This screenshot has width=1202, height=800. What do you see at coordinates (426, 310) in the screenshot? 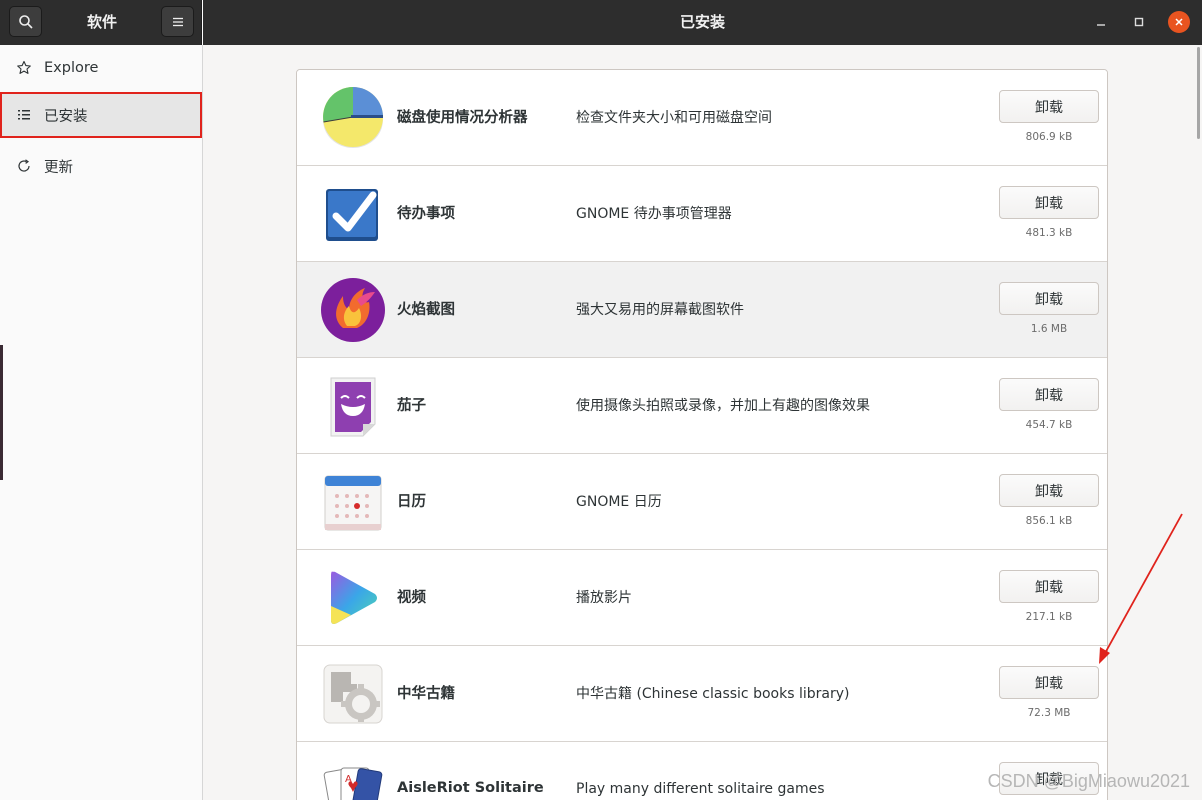
I see `app-name: 火焰截图` at bounding box center [426, 310].